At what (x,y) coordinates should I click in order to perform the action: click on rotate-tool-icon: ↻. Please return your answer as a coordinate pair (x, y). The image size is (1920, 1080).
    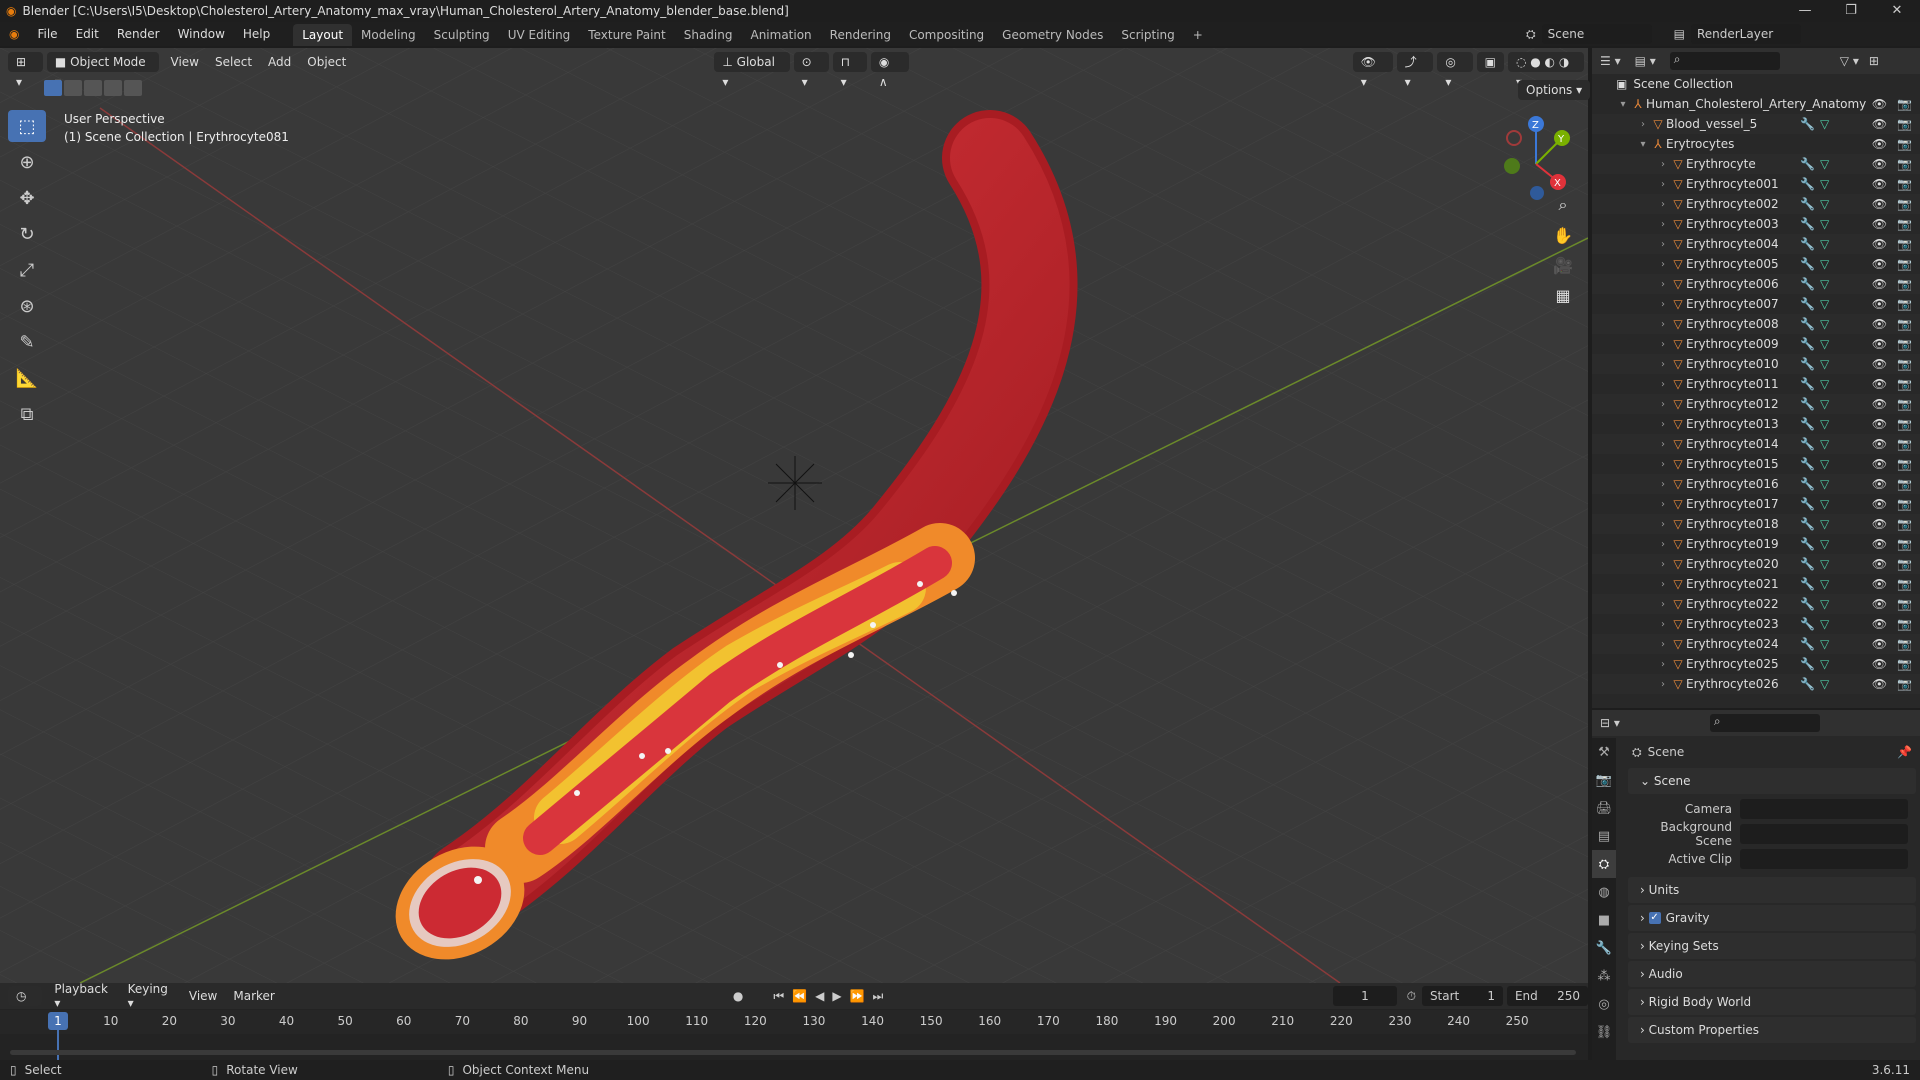
    Looking at the image, I should click on (27, 234).